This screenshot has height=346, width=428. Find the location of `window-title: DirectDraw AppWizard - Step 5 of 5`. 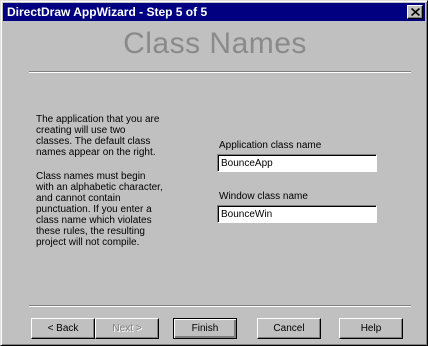

window-title: DirectDraw AppWizard - Step 5 of 5 is located at coordinates (107, 12).